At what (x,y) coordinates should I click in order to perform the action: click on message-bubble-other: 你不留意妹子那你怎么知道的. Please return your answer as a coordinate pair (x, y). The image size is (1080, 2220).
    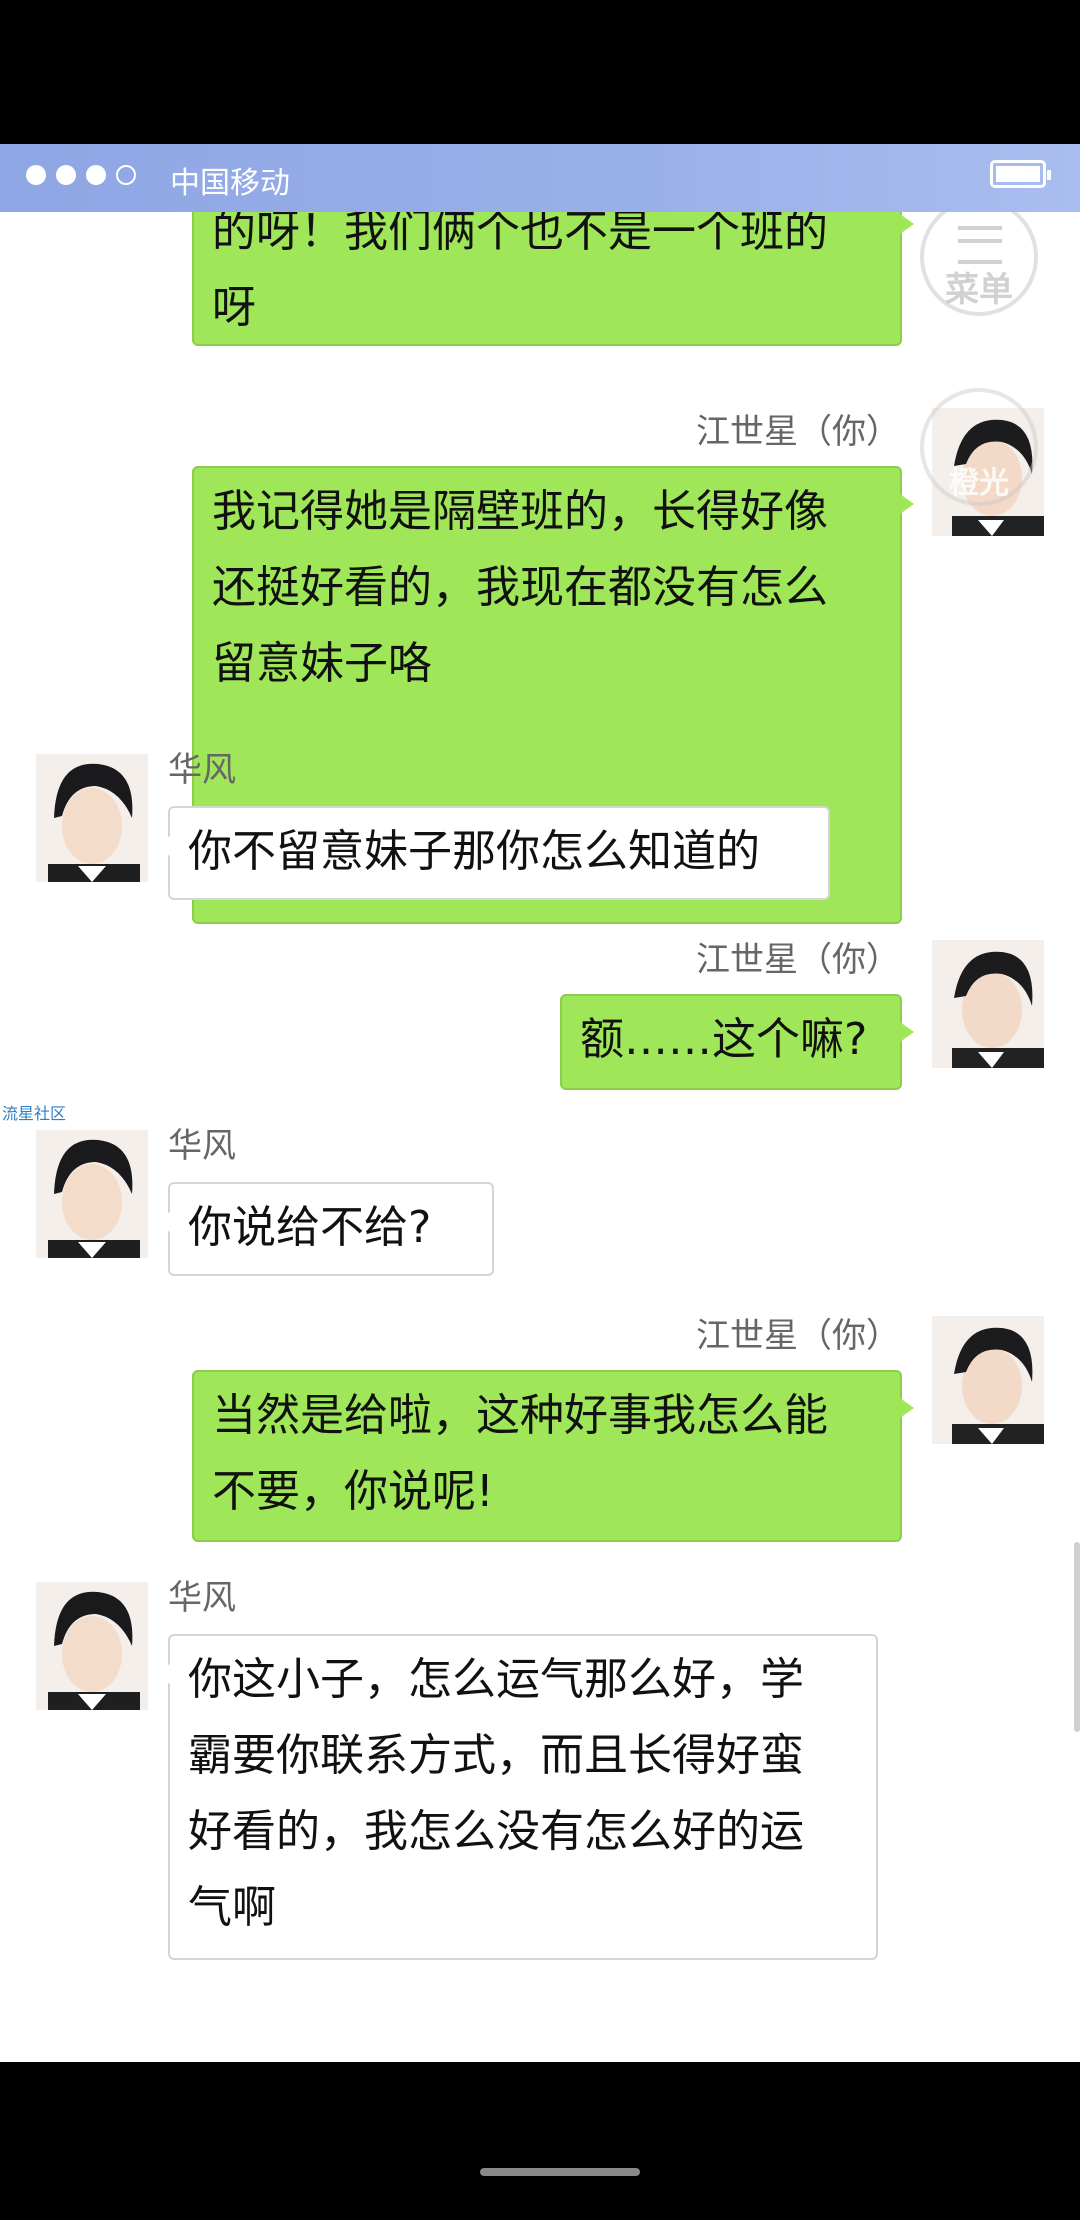
    Looking at the image, I should click on (493, 853).